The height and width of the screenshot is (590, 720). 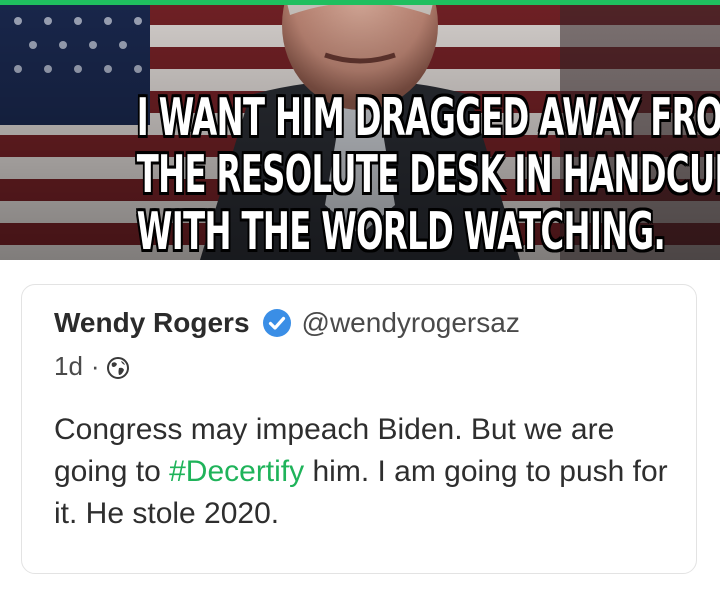 What do you see at coordinates (411, 323) in the screenshot?
I see `author-handle: @wendyrogersaz` at bounding box center [411, 323].